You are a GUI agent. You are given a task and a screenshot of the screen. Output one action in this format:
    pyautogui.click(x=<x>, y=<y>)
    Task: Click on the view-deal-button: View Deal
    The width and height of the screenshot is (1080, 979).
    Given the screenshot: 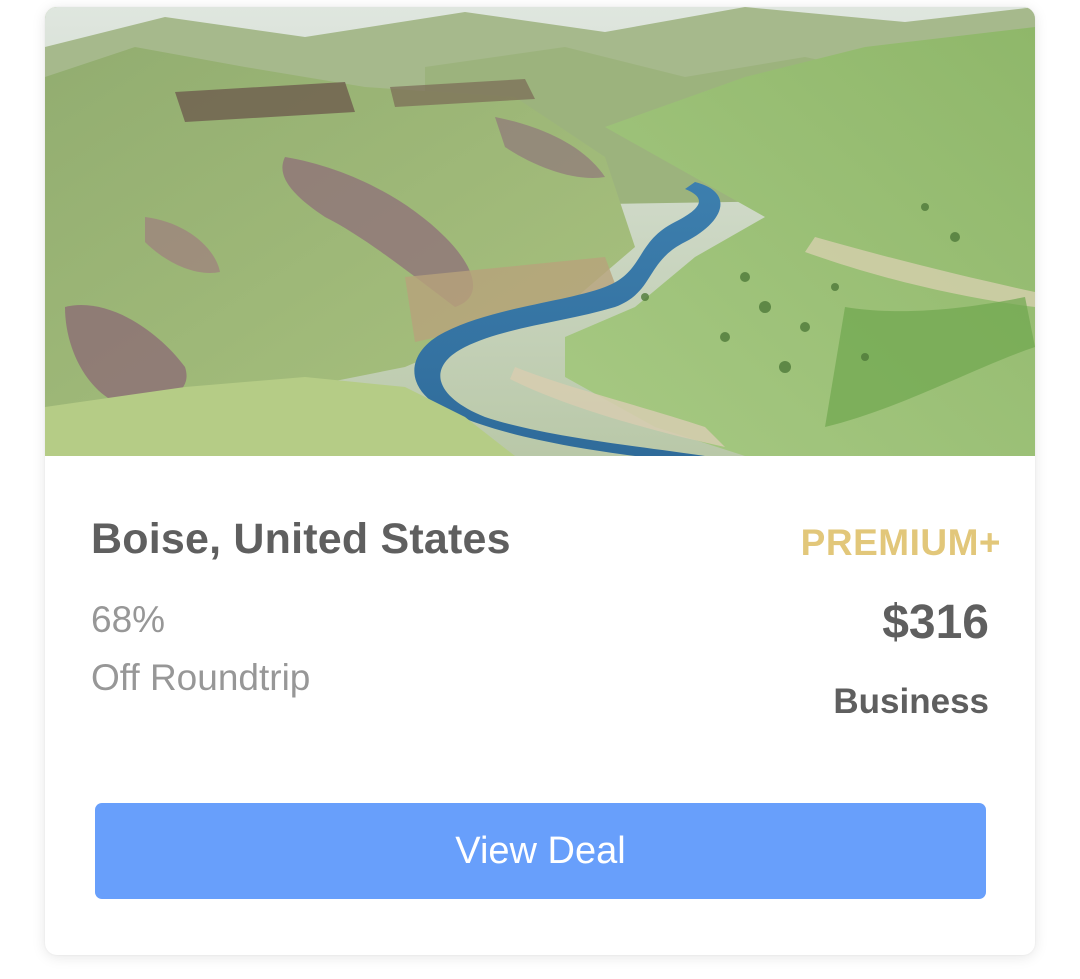 What is the action you would take?
    pyautogui.click(x=540, y=851)
    